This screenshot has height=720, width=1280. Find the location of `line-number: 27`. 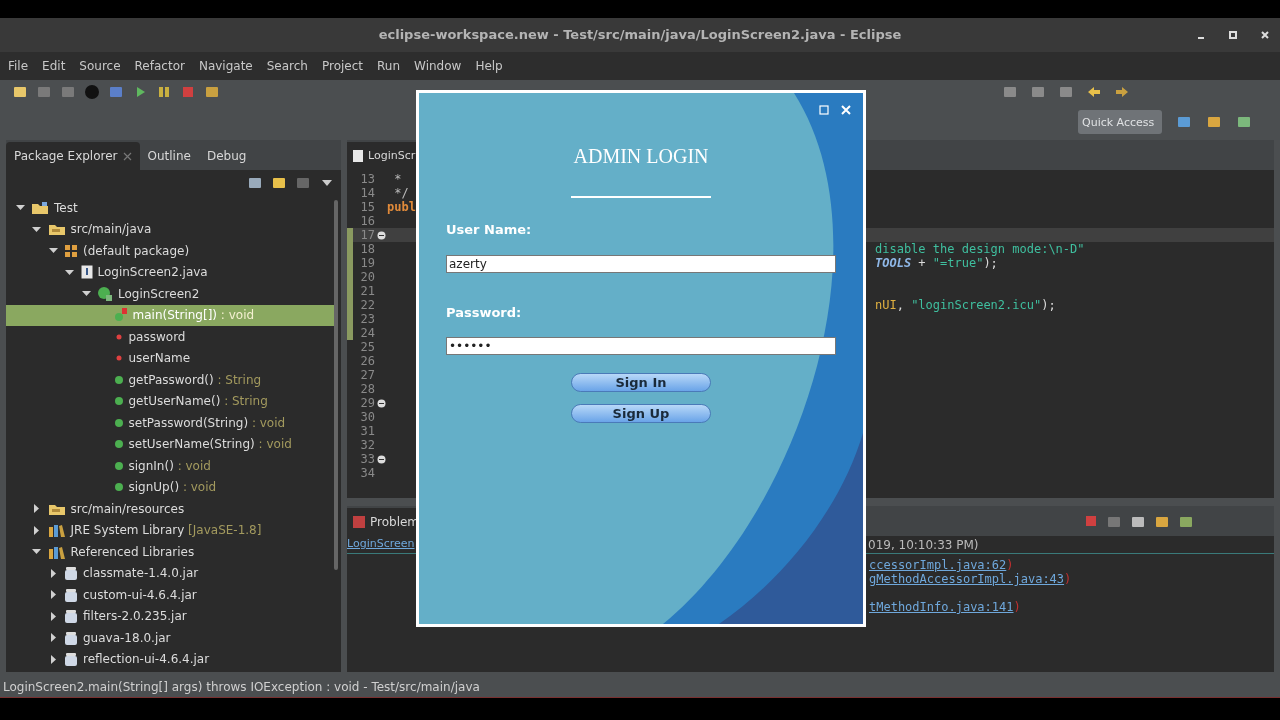

line-number: 27 is located at coordinates (367, 375).